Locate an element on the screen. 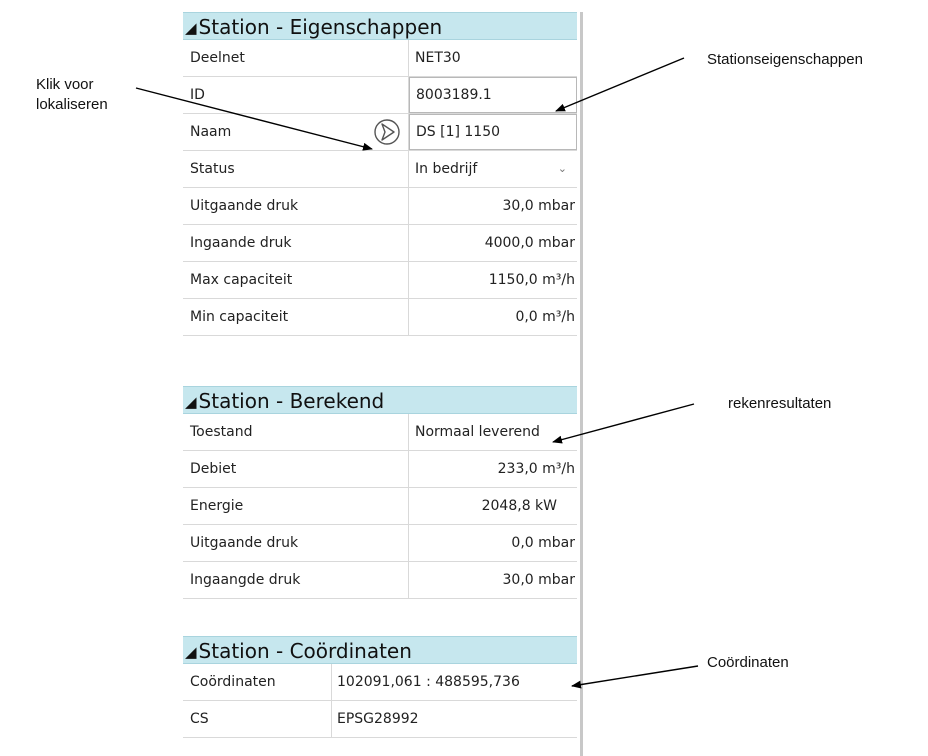  id-field: 8003189.1 is located at coordinates (493, 95).